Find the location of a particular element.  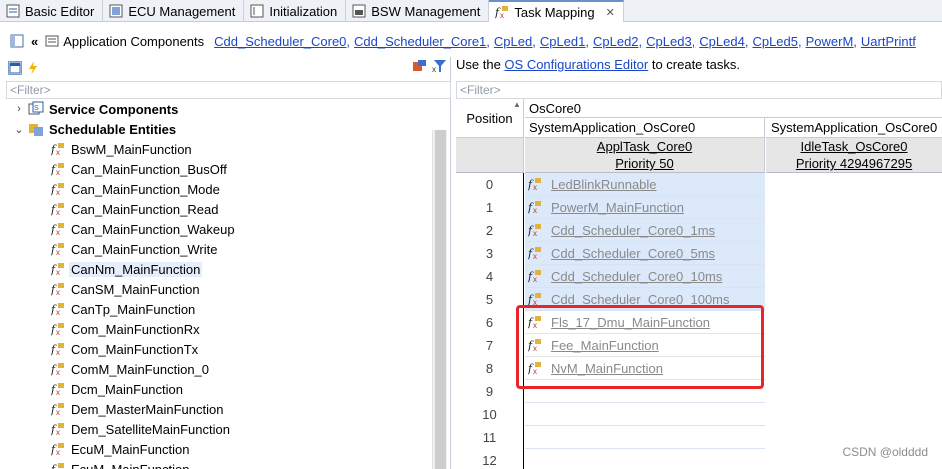

tree-item: f x CanNm_MainFunction is located at coordinates (215, 269).